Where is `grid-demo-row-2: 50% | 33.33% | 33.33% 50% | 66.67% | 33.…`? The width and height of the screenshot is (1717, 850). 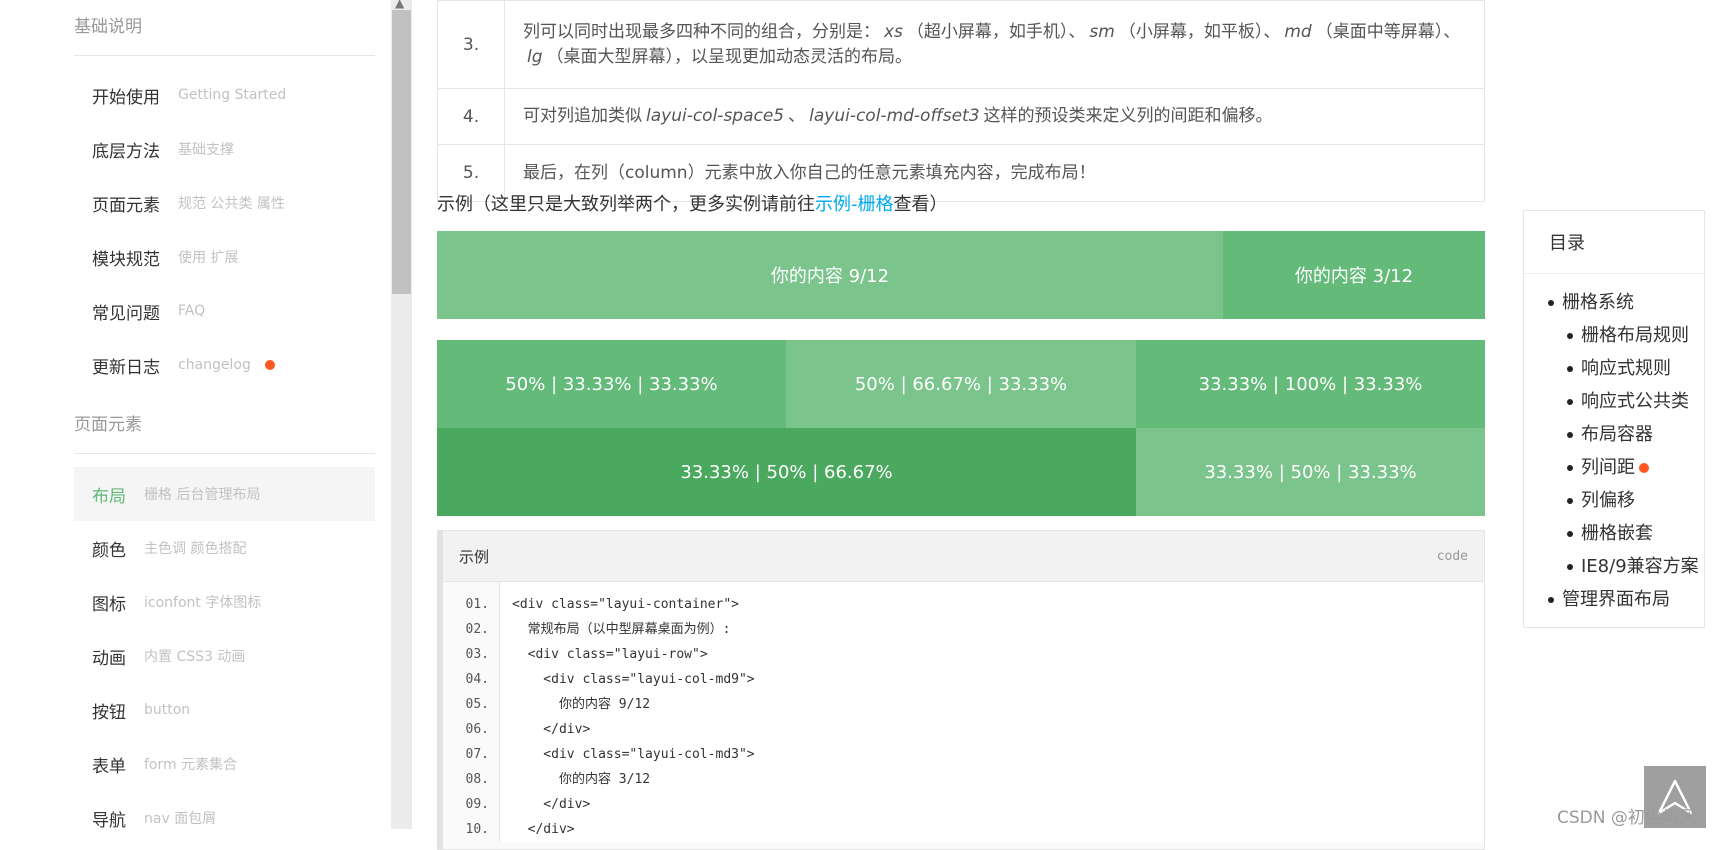
grid-demo-row-2: 50% | 33.33% | 33.33% 50% | 66.67% | 33.… is located at coordinates (961, 384).